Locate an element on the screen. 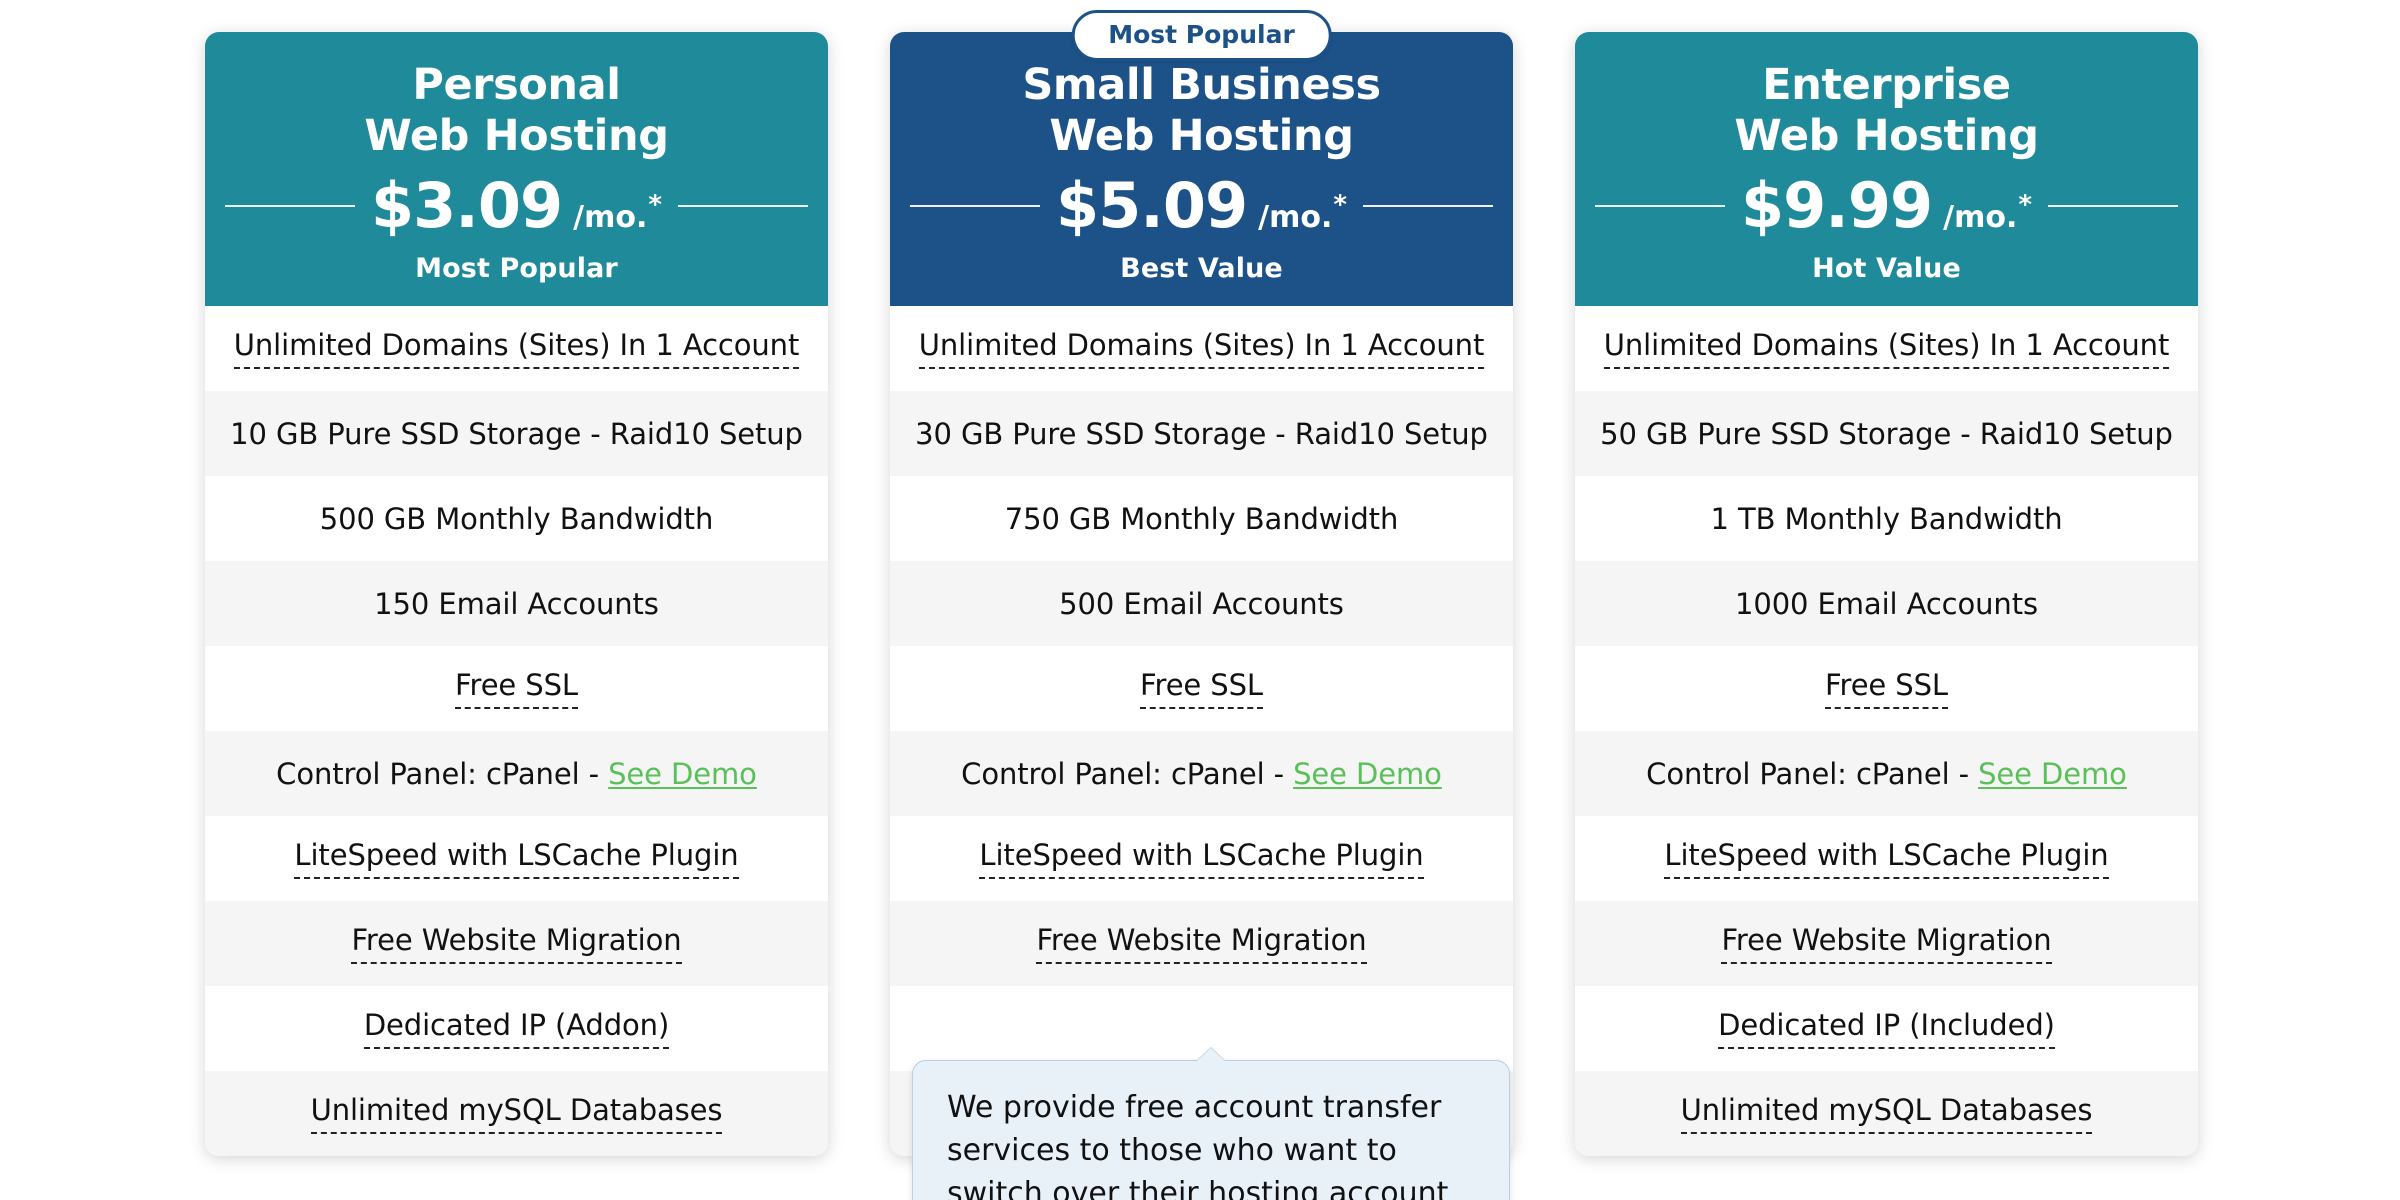 The width and height of the screenshot is (2400, 1200). plan-tag: Most Popular is located at coordinates (516, 269).